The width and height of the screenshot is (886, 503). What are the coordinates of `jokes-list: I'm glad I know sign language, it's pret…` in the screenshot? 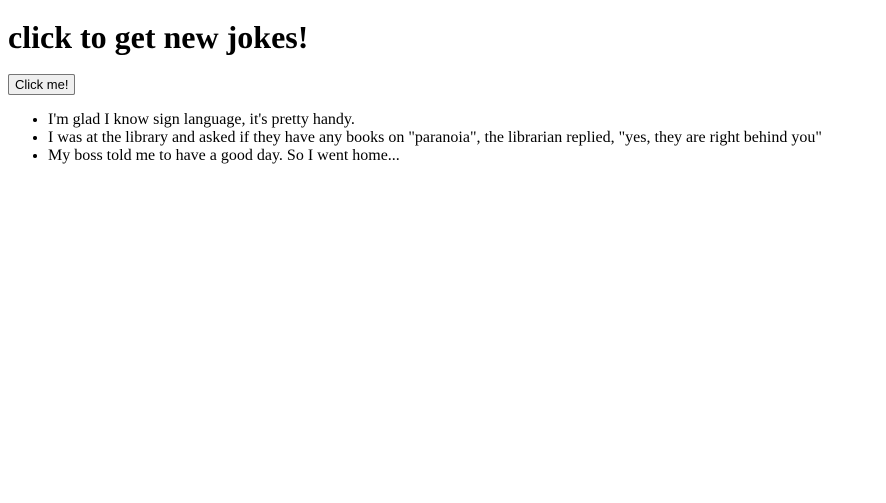 It's located at (443, 138).